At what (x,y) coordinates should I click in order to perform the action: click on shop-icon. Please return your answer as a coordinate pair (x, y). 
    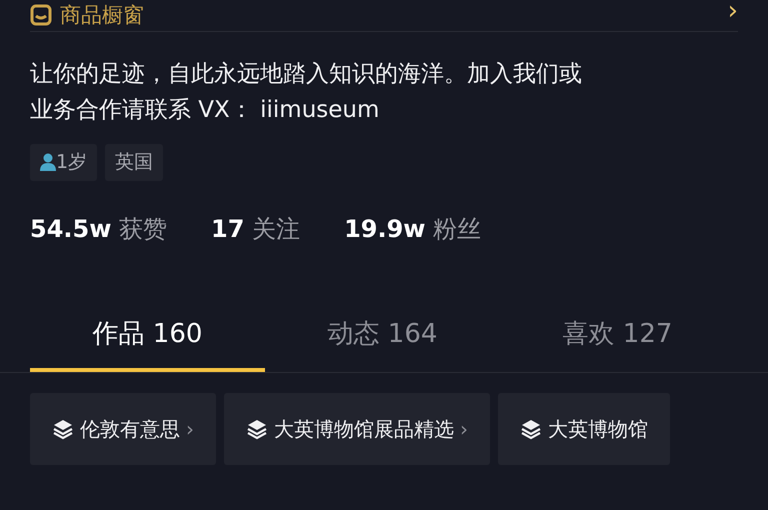
    Looking at the image, I should click on (41, 15).